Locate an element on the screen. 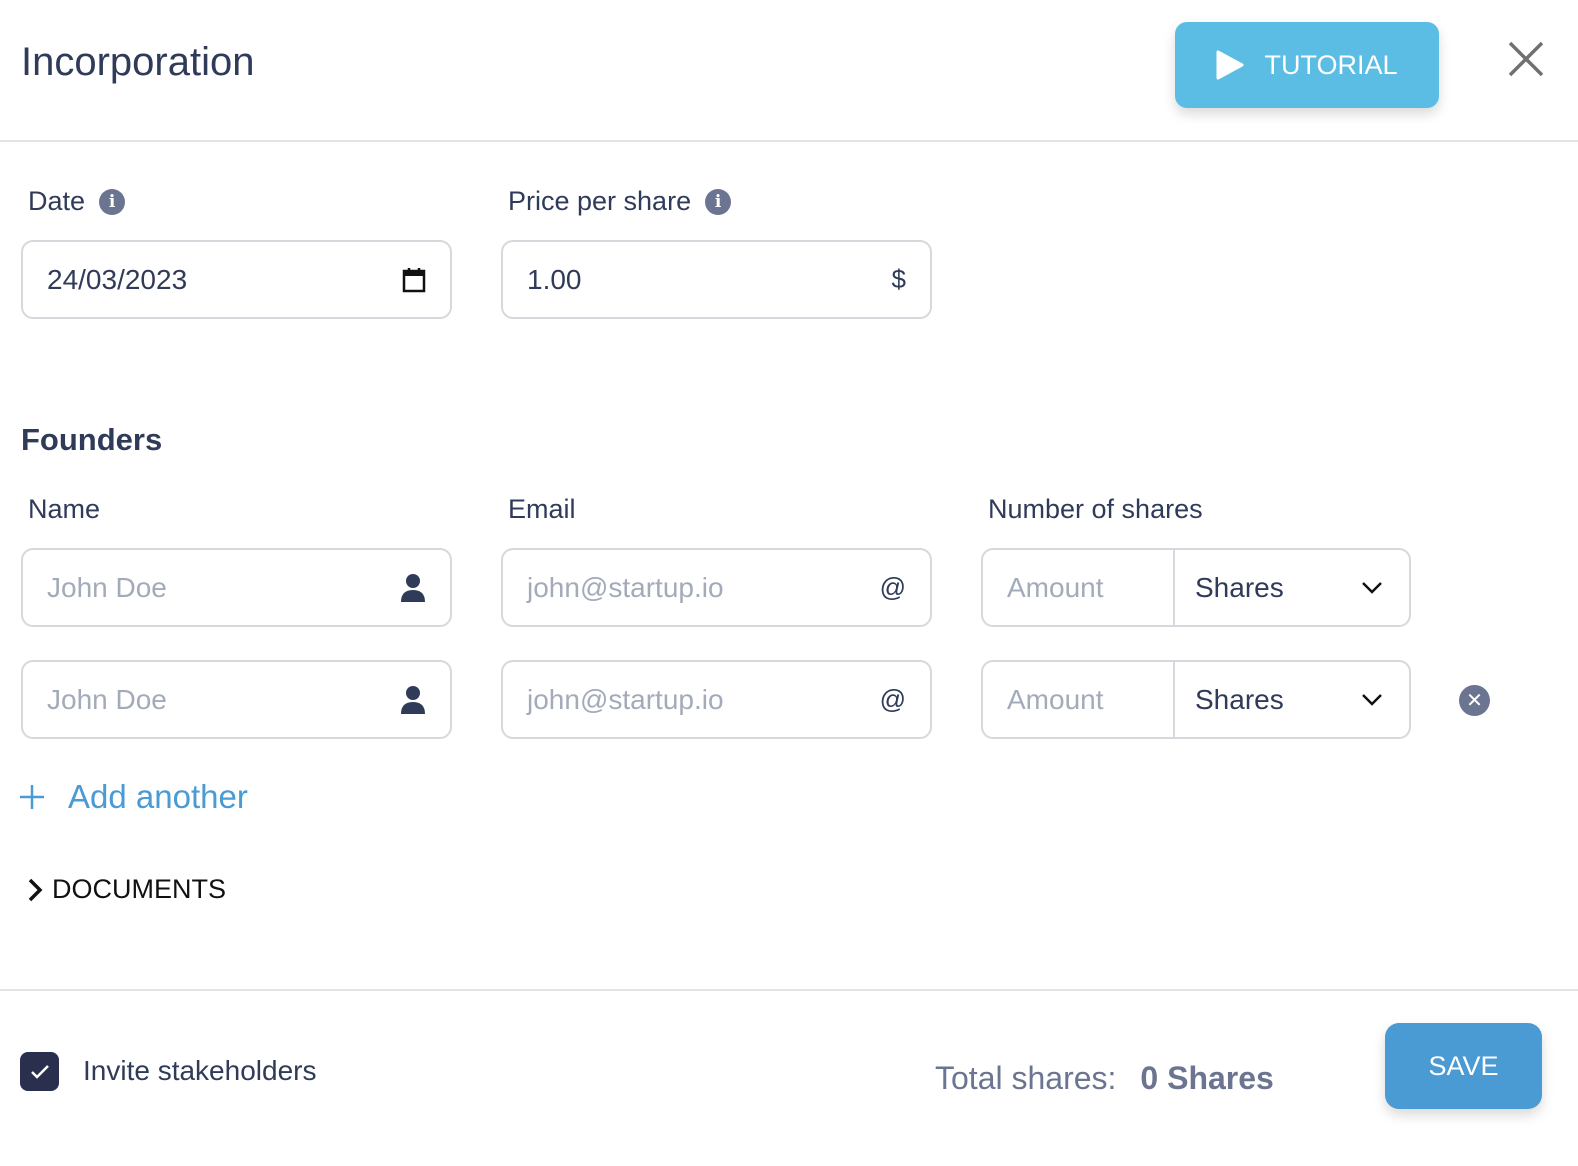  calendar-icon is located at coordinates (414, 280).